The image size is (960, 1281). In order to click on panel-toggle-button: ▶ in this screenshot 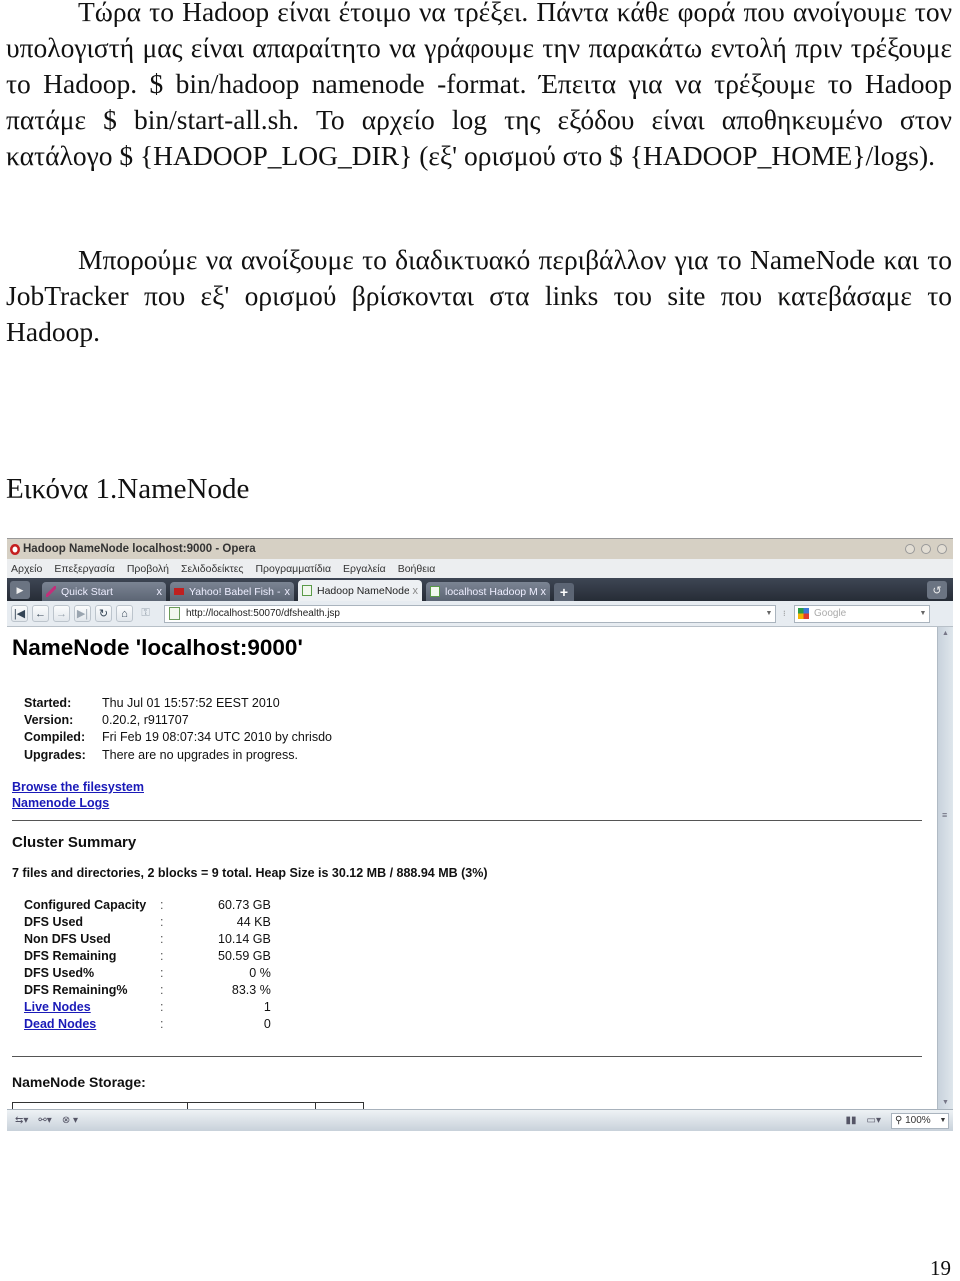, I will do `click(20, 590)`.